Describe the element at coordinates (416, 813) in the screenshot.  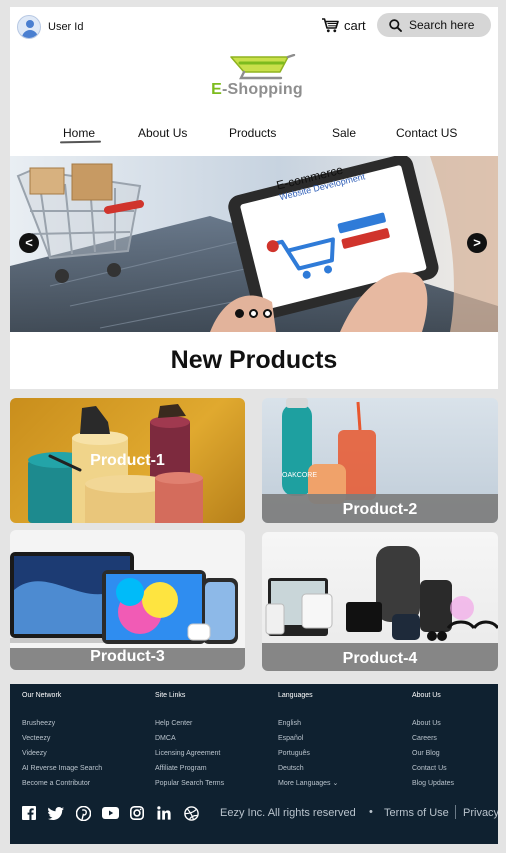
I see `terms-of-use-link: Terms of Use` at that location.